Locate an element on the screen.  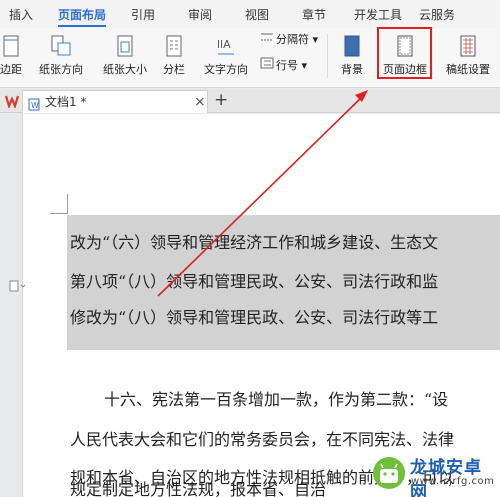
document-tab: W 文档1 * × is located at coordinates (115, 101).